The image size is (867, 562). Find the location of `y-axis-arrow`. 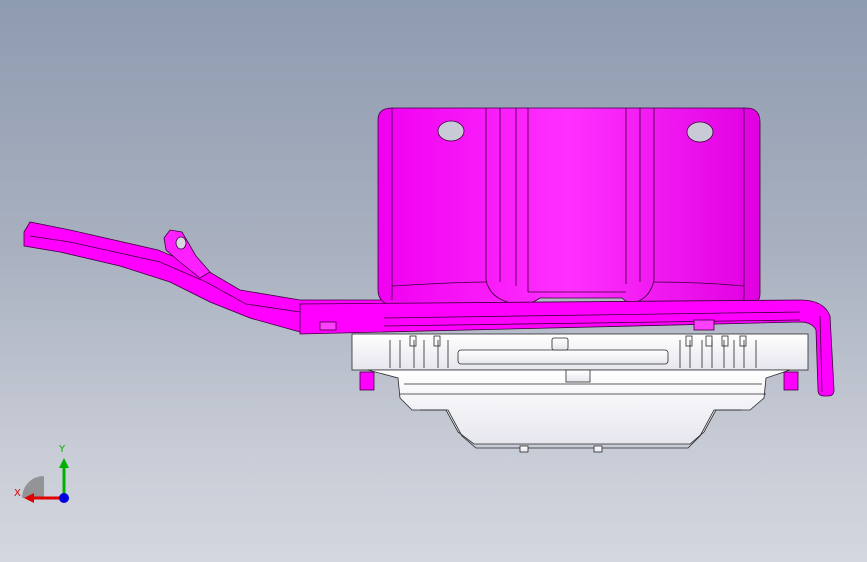

y-axis-arrow is located at coordinates (64, 463).